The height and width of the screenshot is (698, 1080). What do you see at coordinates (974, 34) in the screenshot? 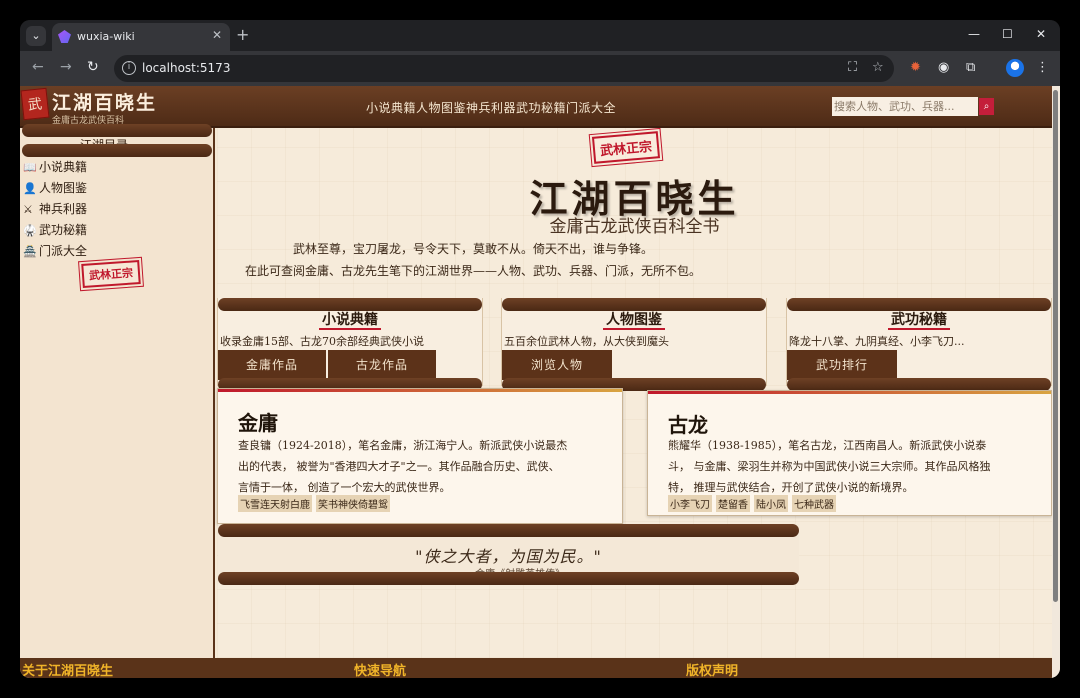
I see `minimize-icon: —` at bounding box center [974, 34].